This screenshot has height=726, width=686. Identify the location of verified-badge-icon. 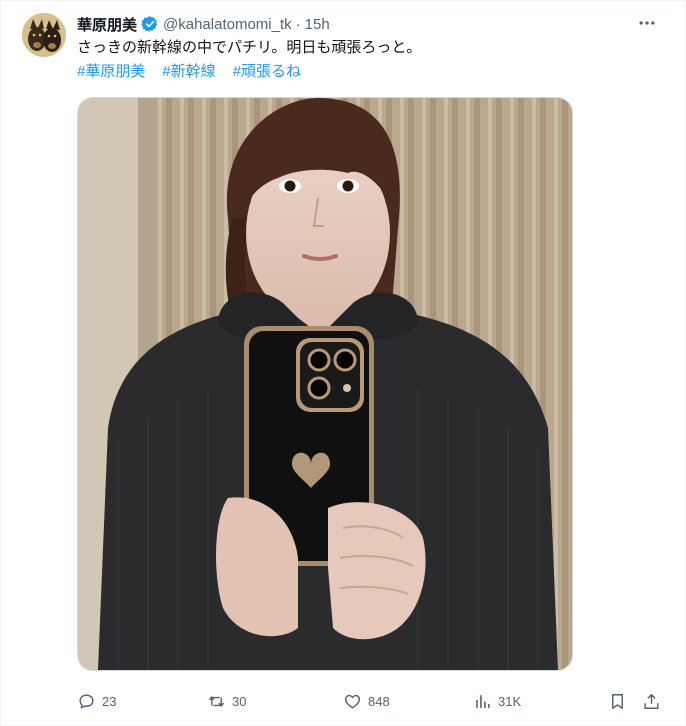
(150, 24).